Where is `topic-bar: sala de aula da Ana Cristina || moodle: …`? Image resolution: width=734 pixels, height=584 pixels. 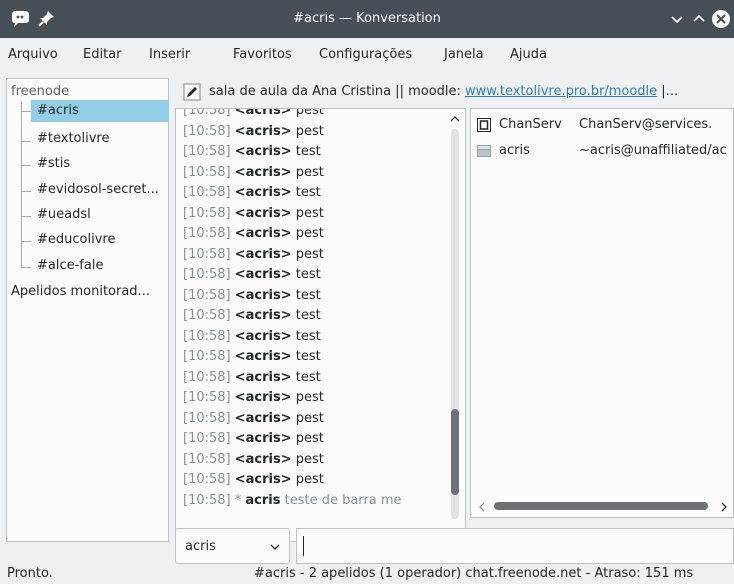
topic-bar: sala de aula da Ana Cristina || moodle: … is located at coordinates (454, 92).